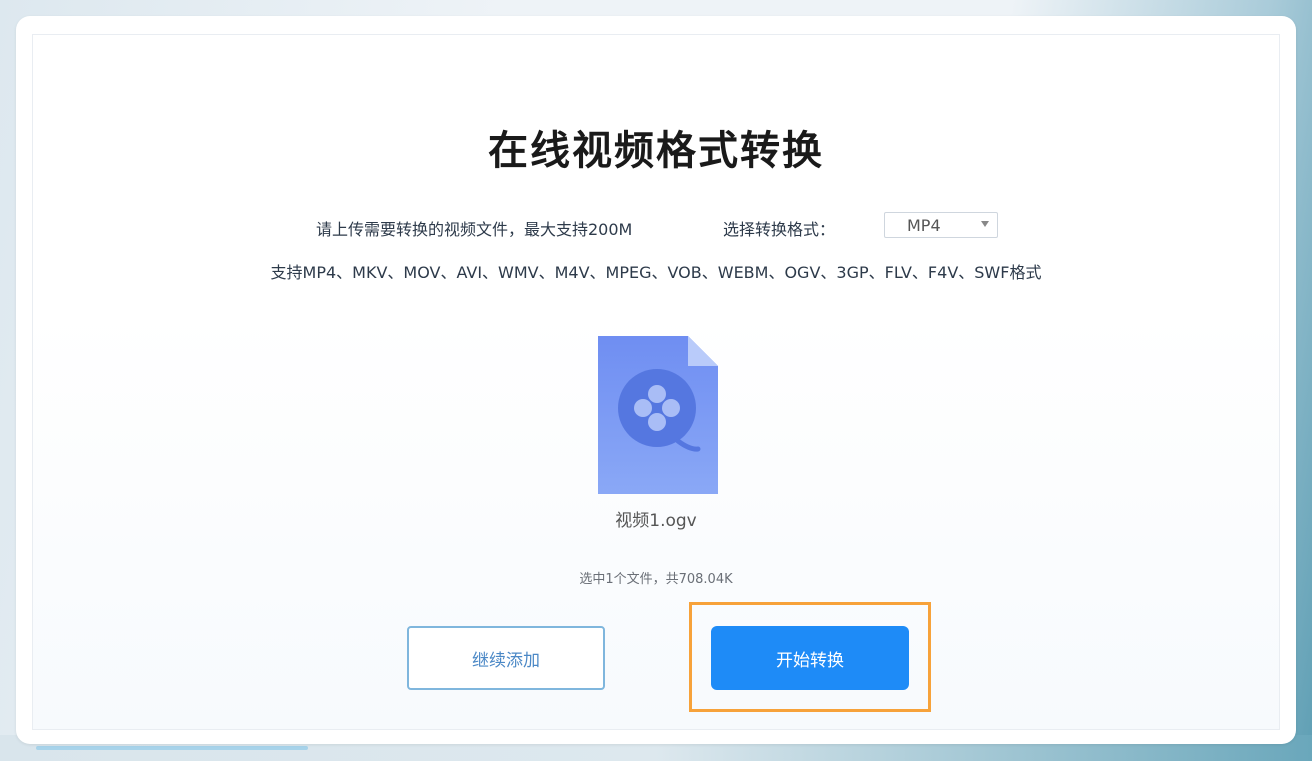 The image size is (1312, 761). I want to click on format-select: MP4, so click(941, 225).